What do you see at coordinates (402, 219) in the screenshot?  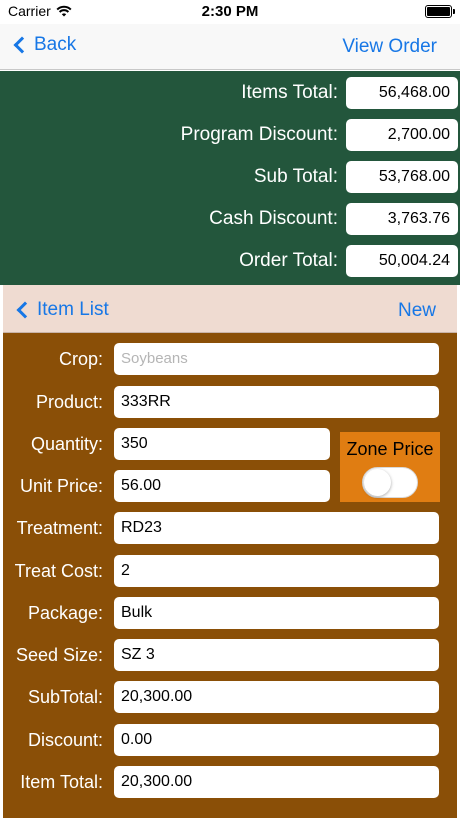 I see `cash-discount-value: 3,763.76` at bounding box center [402, 219].